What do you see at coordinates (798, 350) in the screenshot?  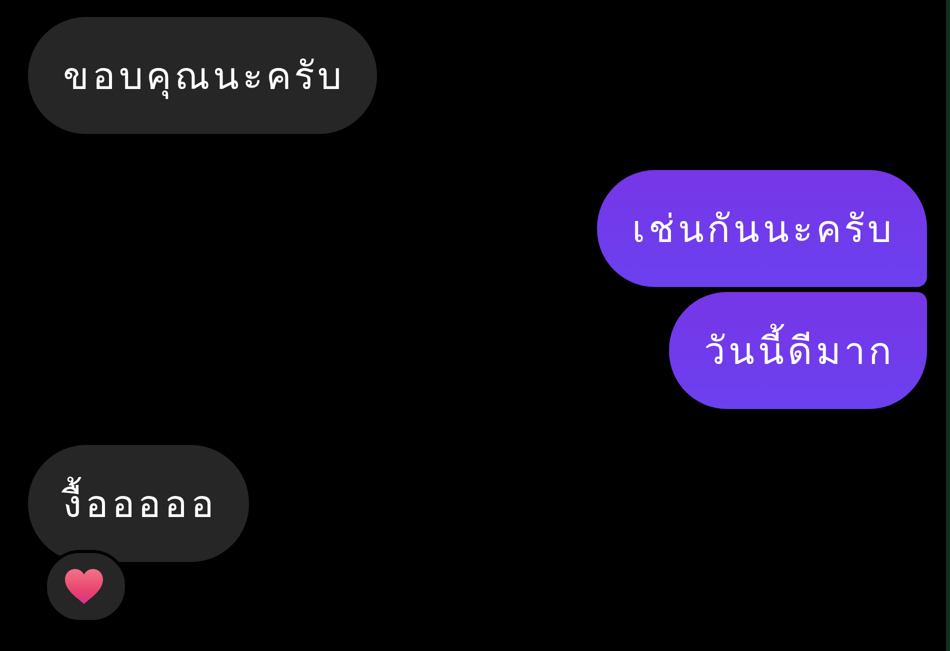 I see `message-bubble: วันนี้ดีมาก` at bounding box center [798, 350].